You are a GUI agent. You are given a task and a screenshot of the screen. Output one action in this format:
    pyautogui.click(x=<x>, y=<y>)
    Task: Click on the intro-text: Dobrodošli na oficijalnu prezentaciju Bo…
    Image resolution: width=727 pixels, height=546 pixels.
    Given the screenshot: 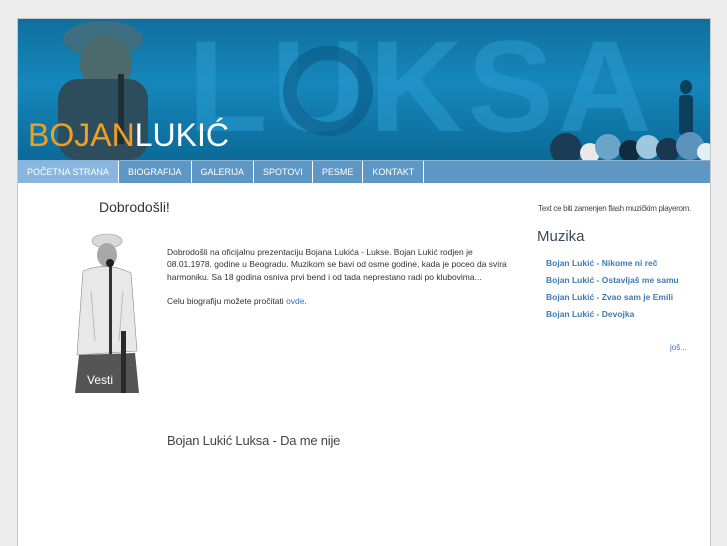 What is the action you would take?
    pyautogui.click(x=337, y=264)
    